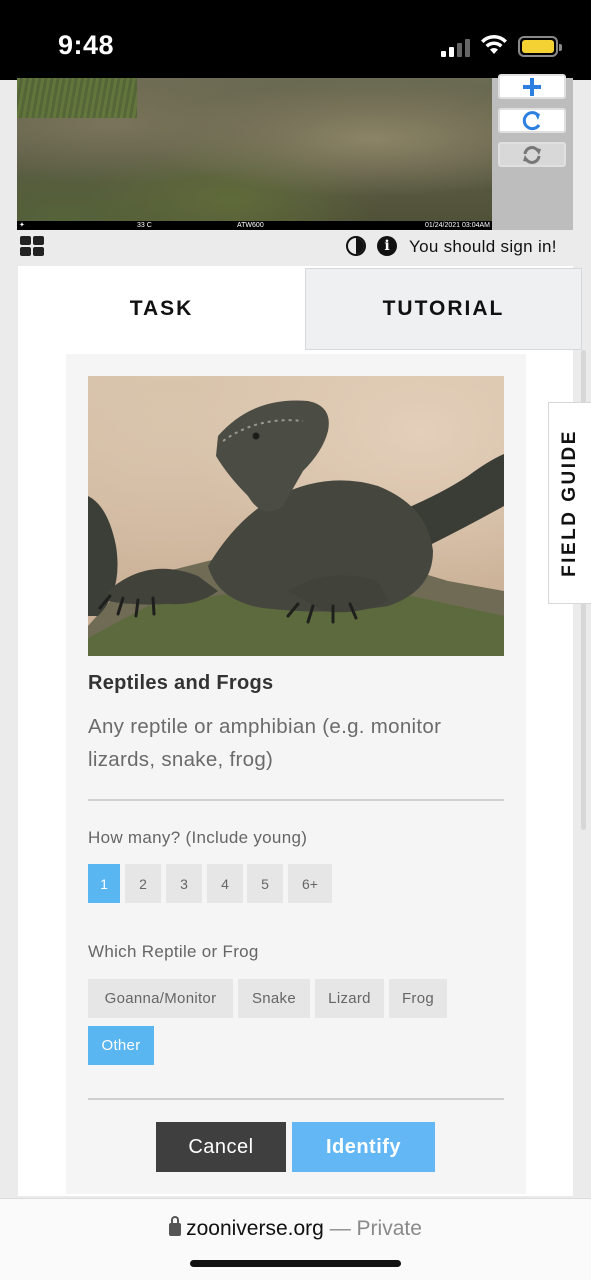  Describe the element at coordinates (121, 1045) in the screenshot. I see `option-other: Other` at that location.